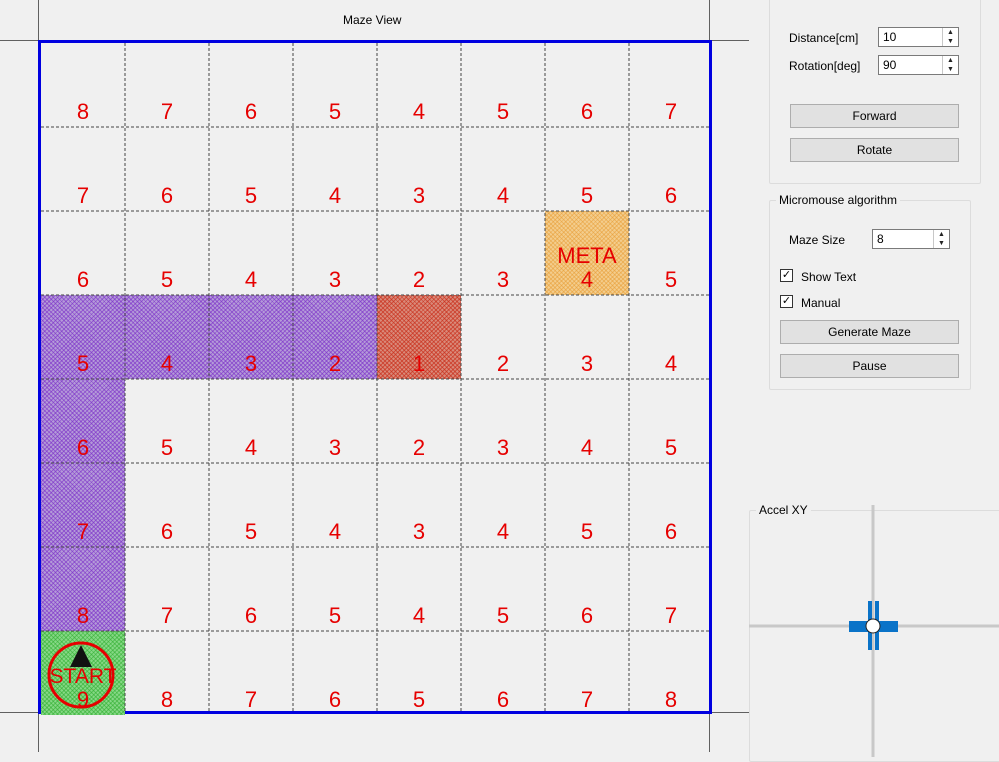 This screenshot has height=762, width=999. What do you see at coordinates (817, 240) in the screenshot?
I see `maze-size-label: Maze Size` at bounding box center [817, 240].